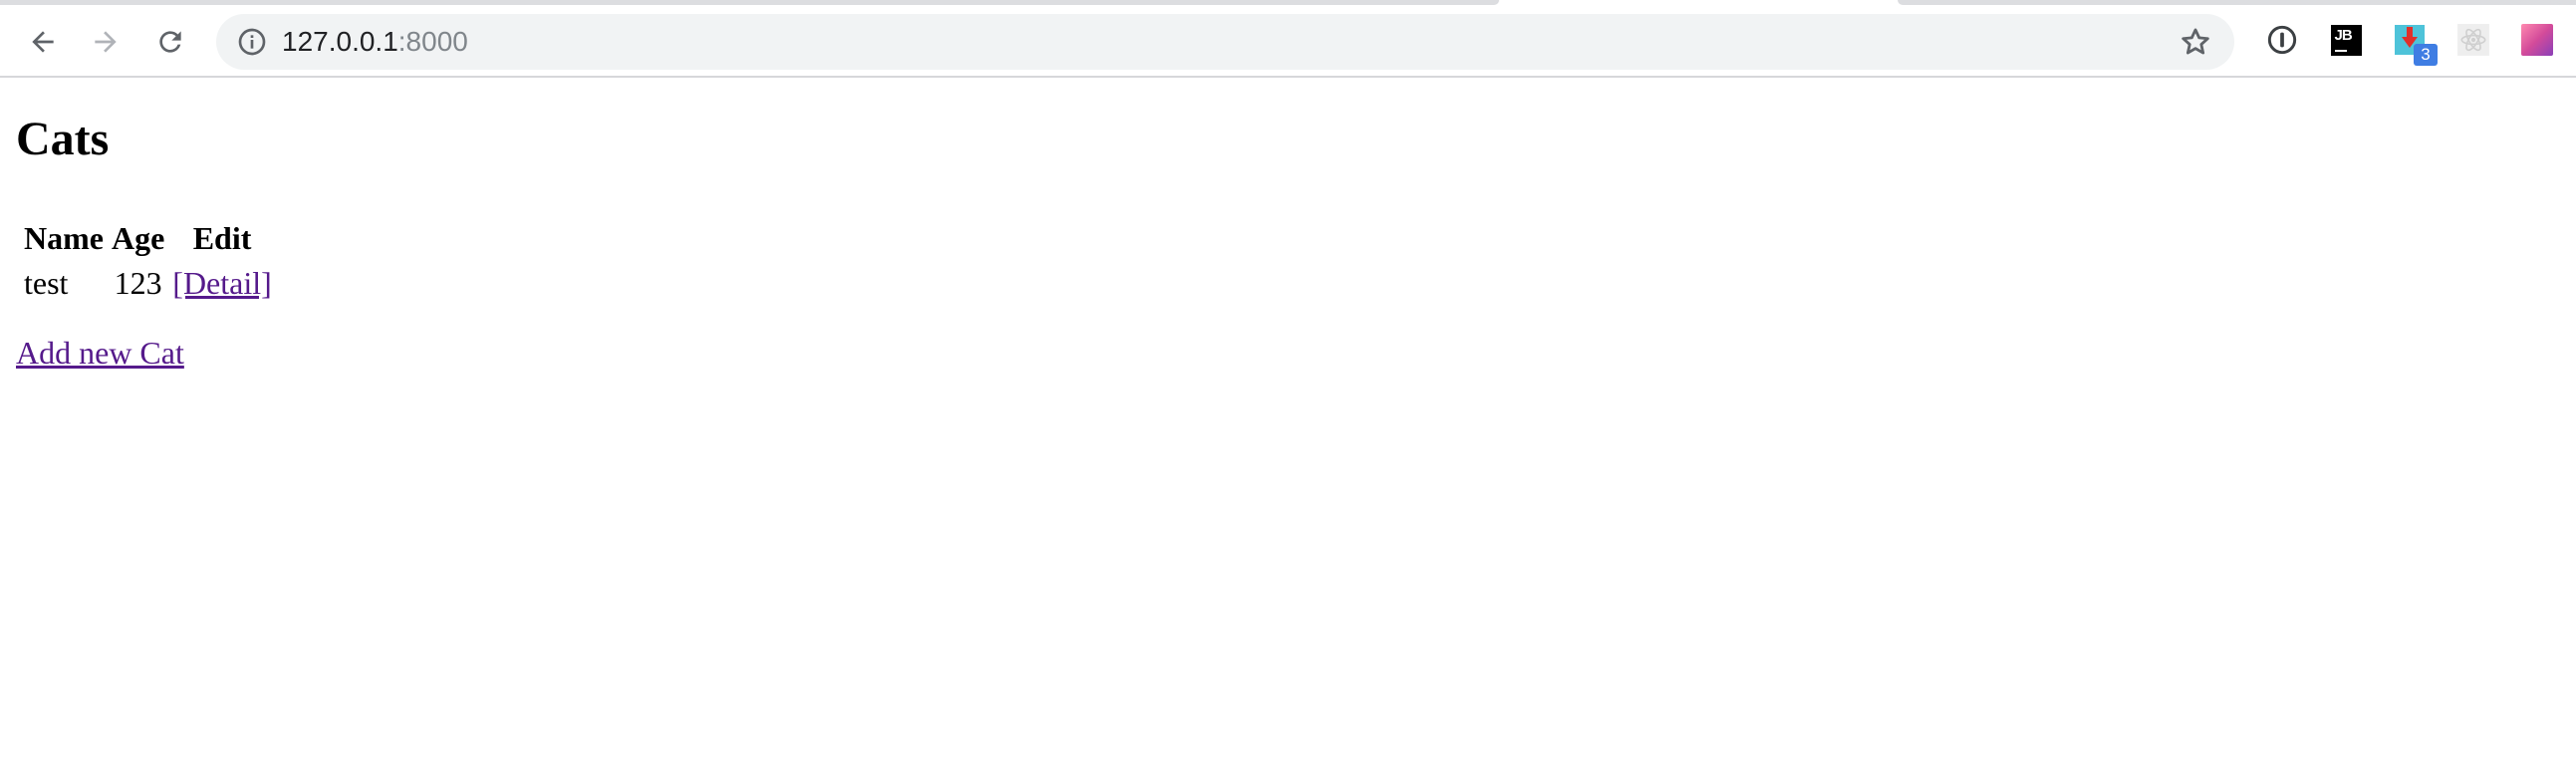  I want to click on add-new-cat-link: Add new Cat, so click(100, 354).